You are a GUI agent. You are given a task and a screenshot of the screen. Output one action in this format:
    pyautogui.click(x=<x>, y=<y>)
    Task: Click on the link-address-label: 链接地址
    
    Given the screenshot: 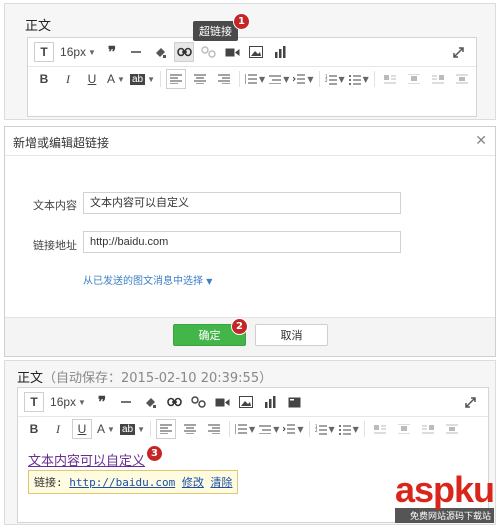 What is the action you would take?
    pyautogui.click(x=55, y=245)
    